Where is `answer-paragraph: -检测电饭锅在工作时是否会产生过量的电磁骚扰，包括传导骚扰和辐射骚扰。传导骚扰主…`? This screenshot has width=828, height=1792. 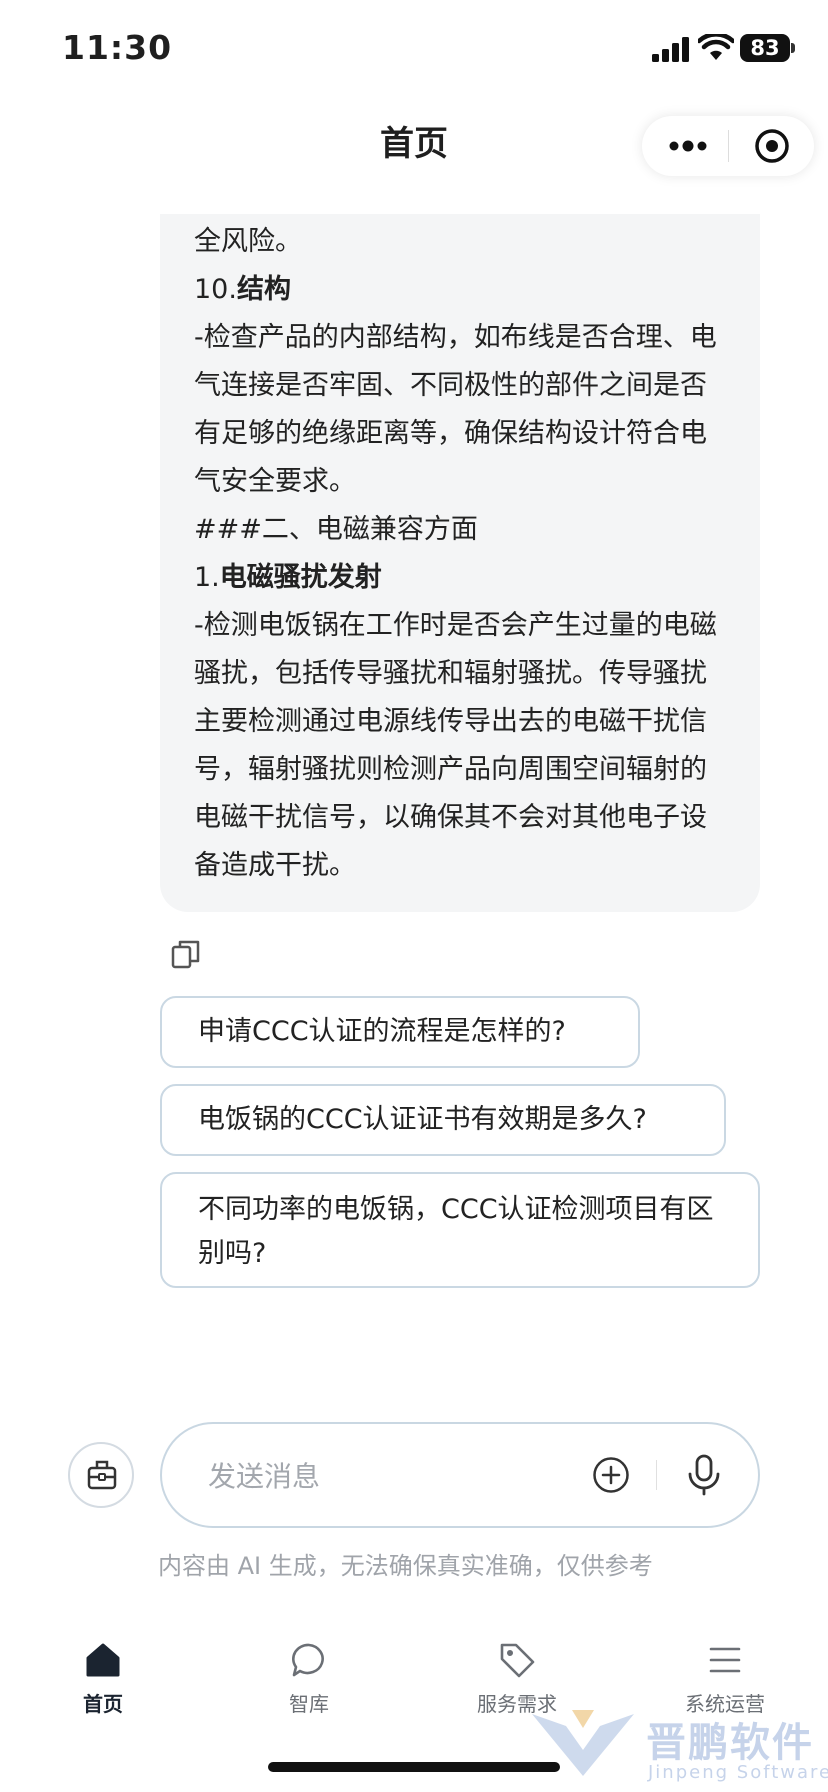
answer-paragraph: -检测电饭锅在工作时是否会产生过量的电磁骚扰，包括传导骚扰和辐射骚扰。传导骚扰主… is located at coordinates (455, 745).